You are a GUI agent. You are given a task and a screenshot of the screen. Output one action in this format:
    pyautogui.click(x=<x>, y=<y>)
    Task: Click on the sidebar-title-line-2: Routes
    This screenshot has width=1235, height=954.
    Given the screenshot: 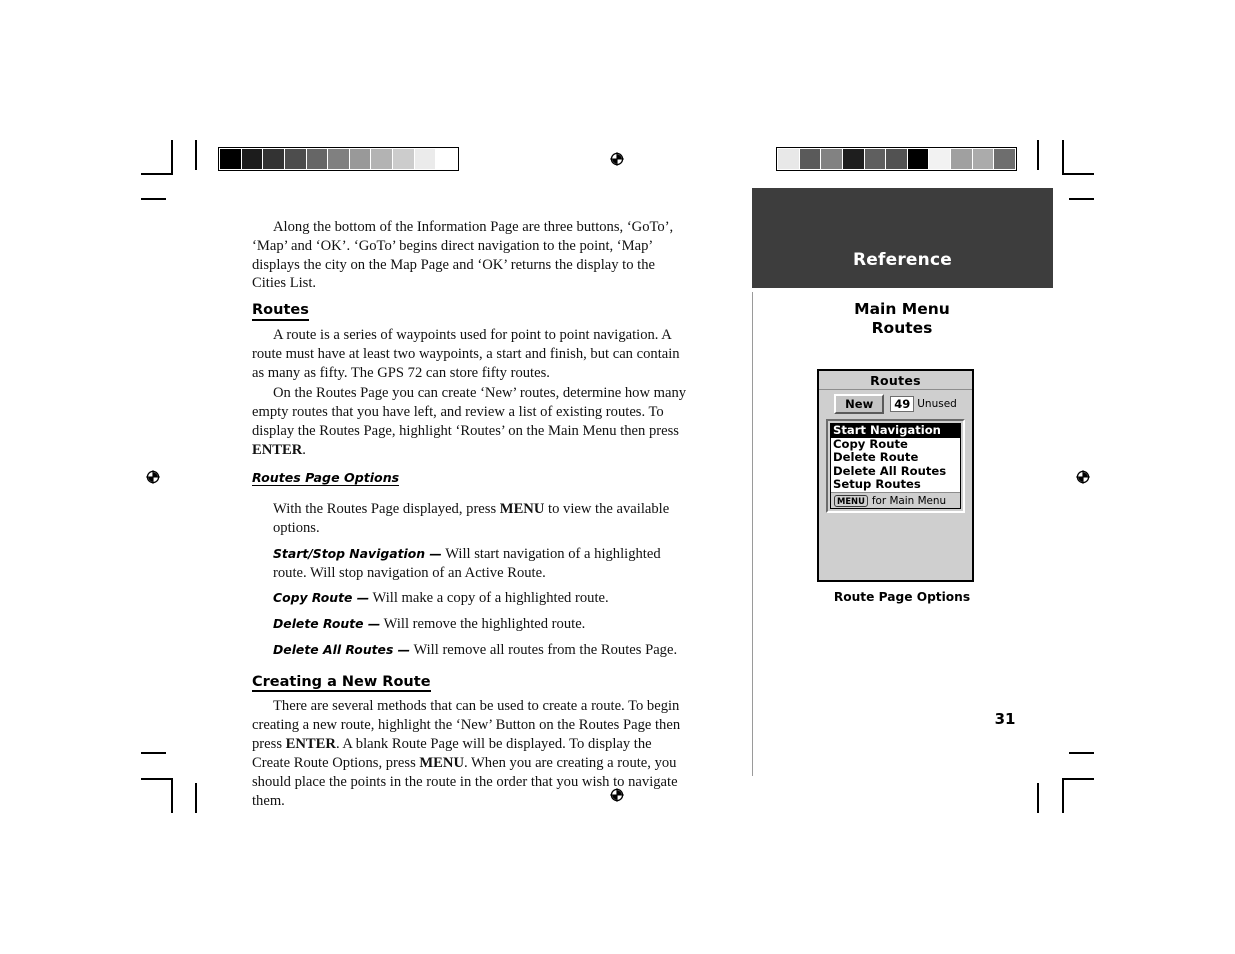 What is the action you would take?
    pyautogui.click(x=902, y=328)
    